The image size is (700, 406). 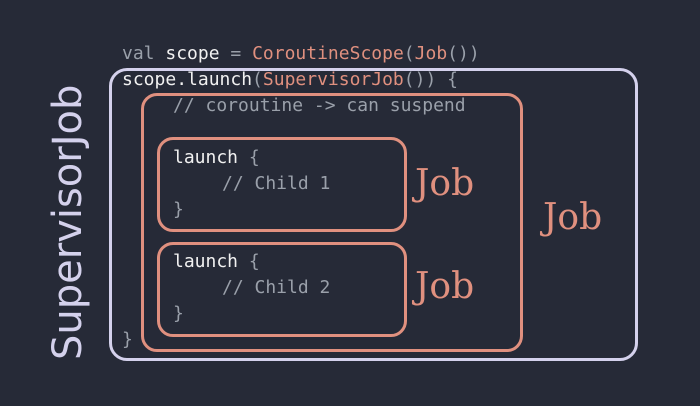 I want to click on keyword-val: val, so click(x=138, y=53).